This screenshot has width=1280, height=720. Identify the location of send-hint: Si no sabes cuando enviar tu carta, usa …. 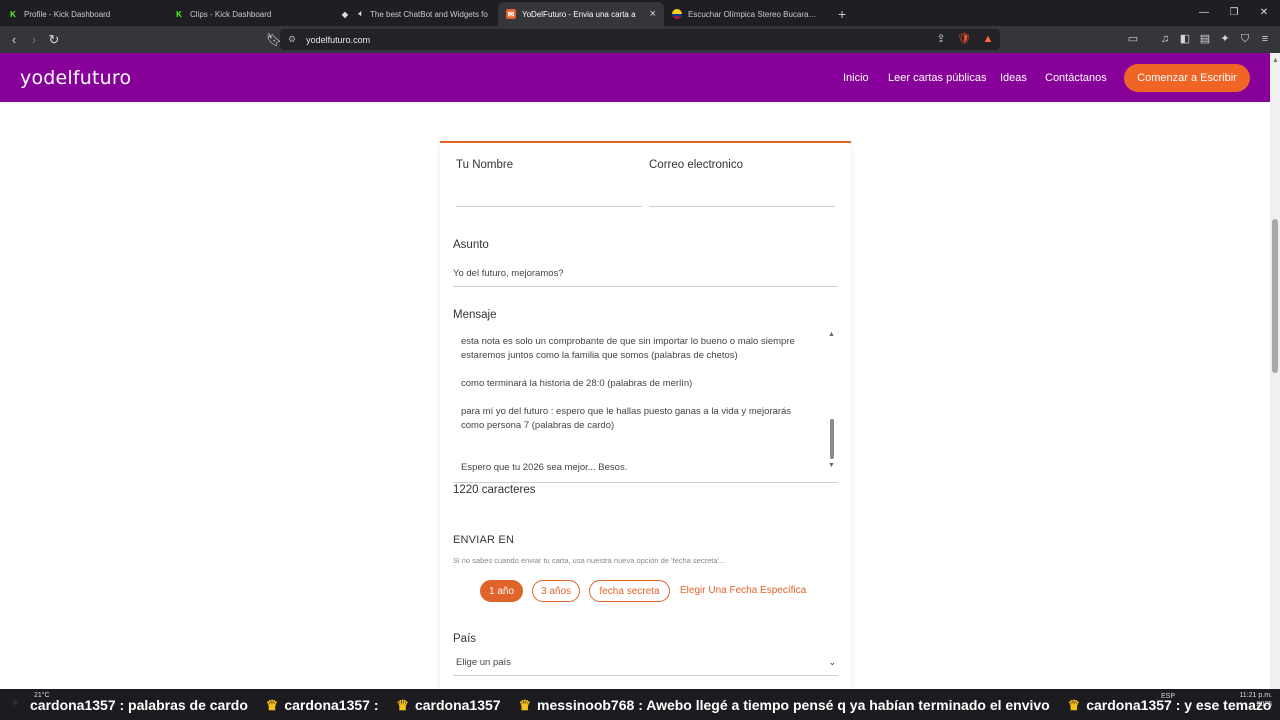
(589, 560).